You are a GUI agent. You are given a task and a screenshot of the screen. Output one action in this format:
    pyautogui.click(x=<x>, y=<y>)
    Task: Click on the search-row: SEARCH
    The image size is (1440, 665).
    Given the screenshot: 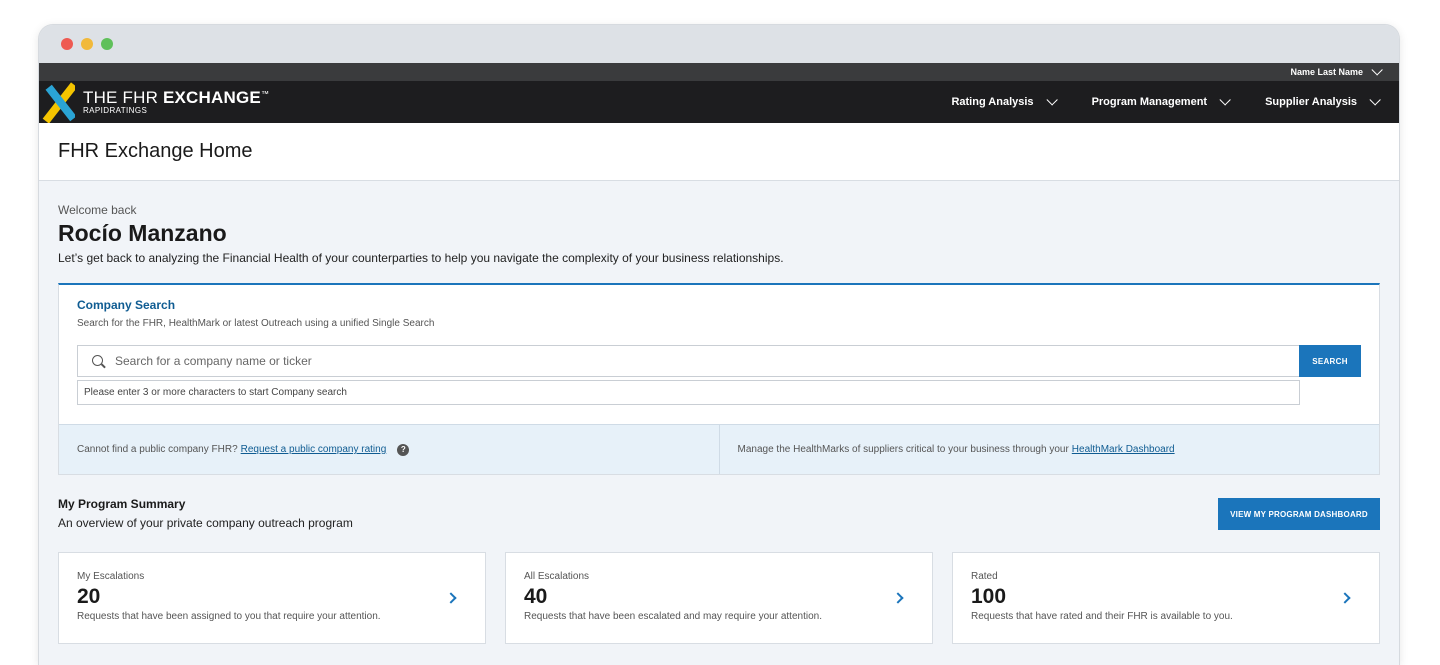 What is the action you would take?
    pyautogui.click(x=719, y=361)
    